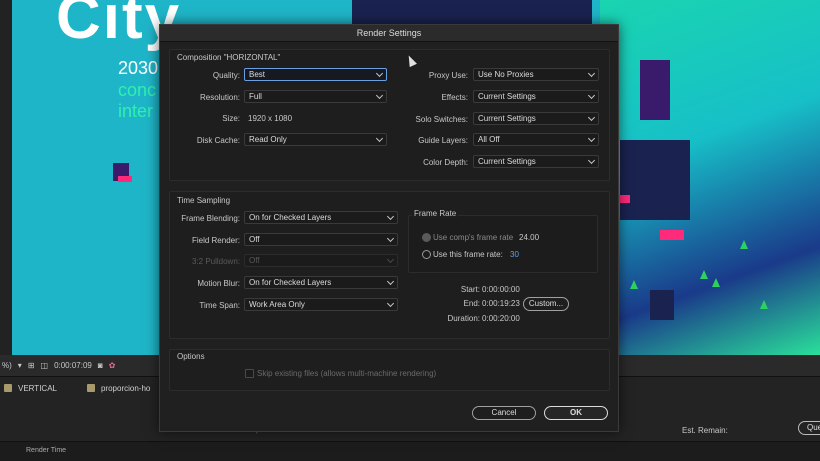 The width and height of the screenshot is (820, 461). Describe the element at coordinates (112, 365) in the screenshot. I see `color-icon: ✿` at that location.